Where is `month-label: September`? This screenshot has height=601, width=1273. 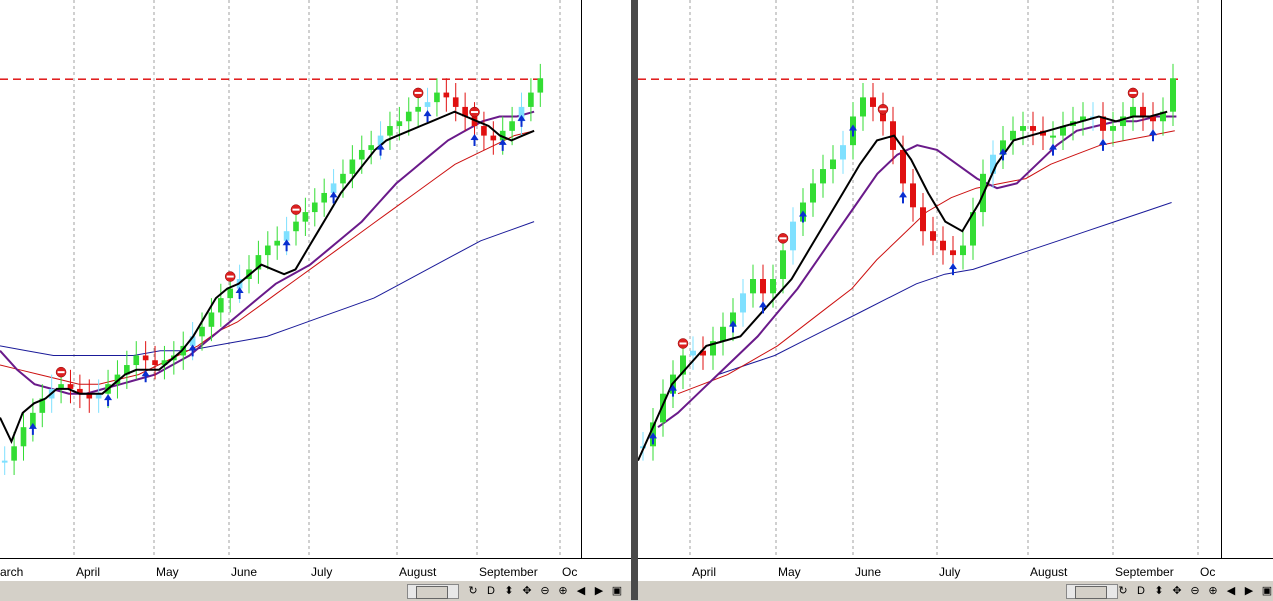
month-label: September is located at coordinates (1144, 572).